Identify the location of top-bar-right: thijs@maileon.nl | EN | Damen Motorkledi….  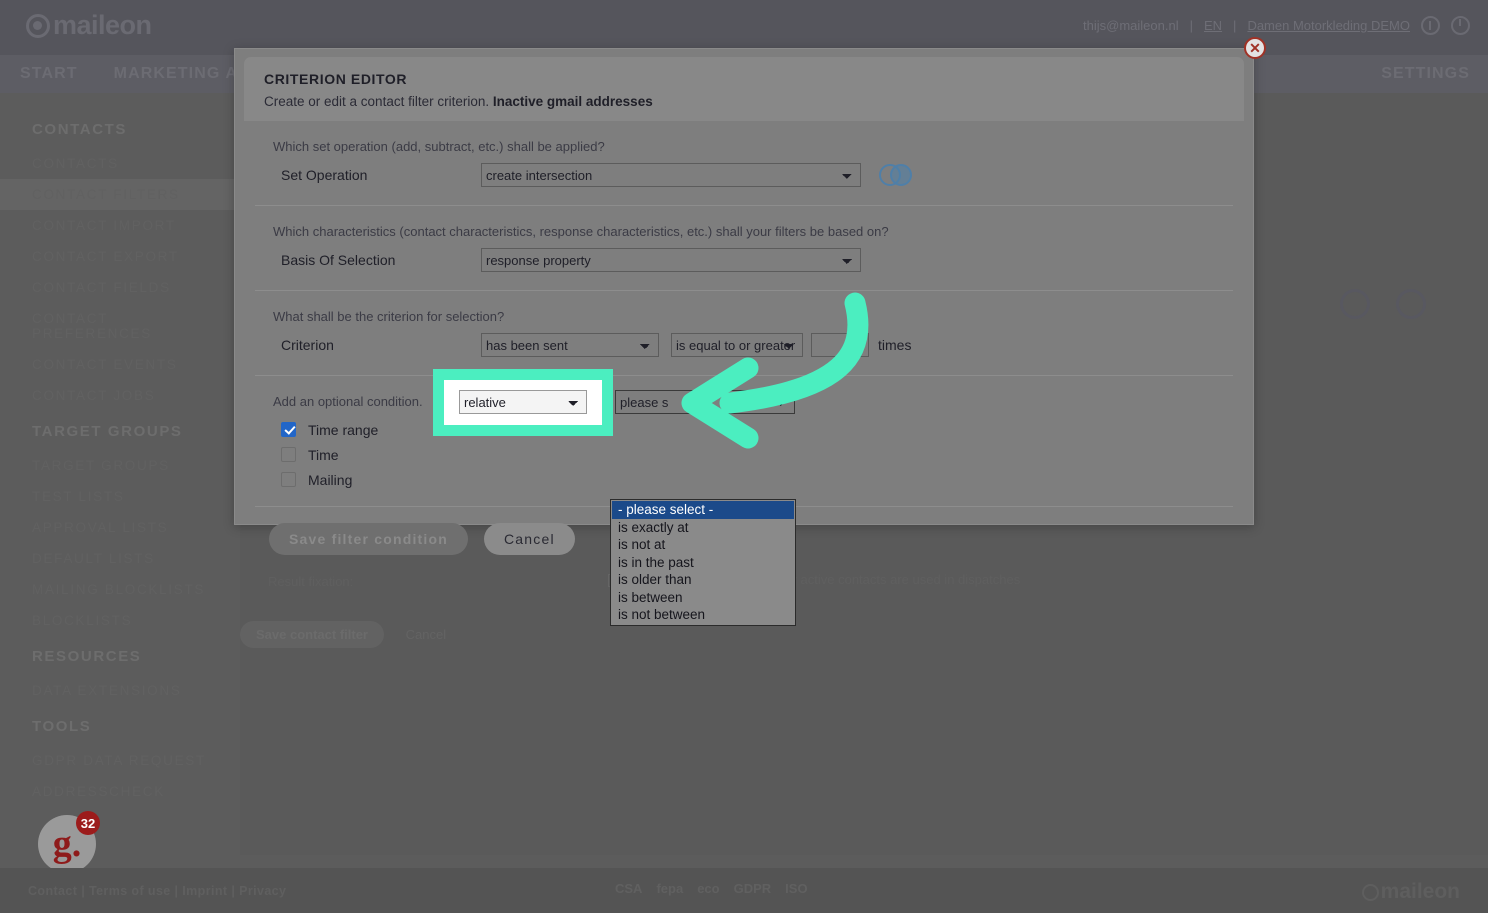
(1276, 25).